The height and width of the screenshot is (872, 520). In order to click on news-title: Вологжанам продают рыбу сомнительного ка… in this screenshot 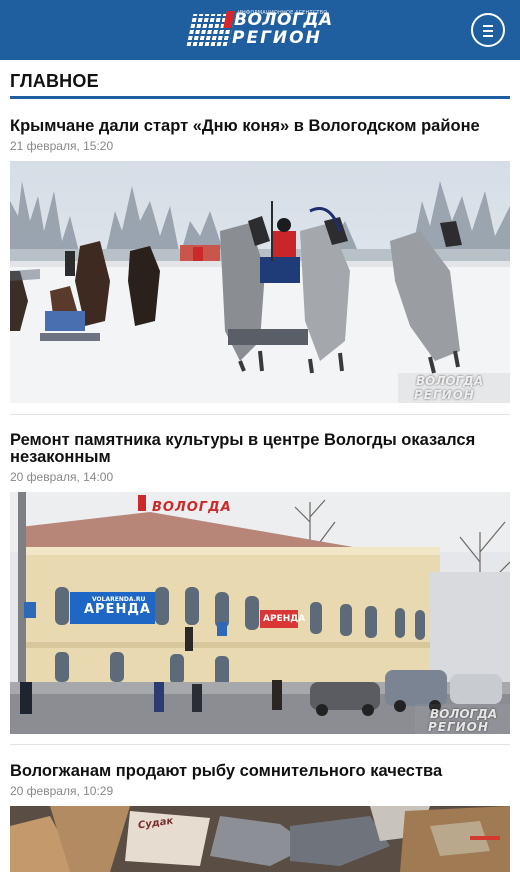, I will do `click(260, 771)`.